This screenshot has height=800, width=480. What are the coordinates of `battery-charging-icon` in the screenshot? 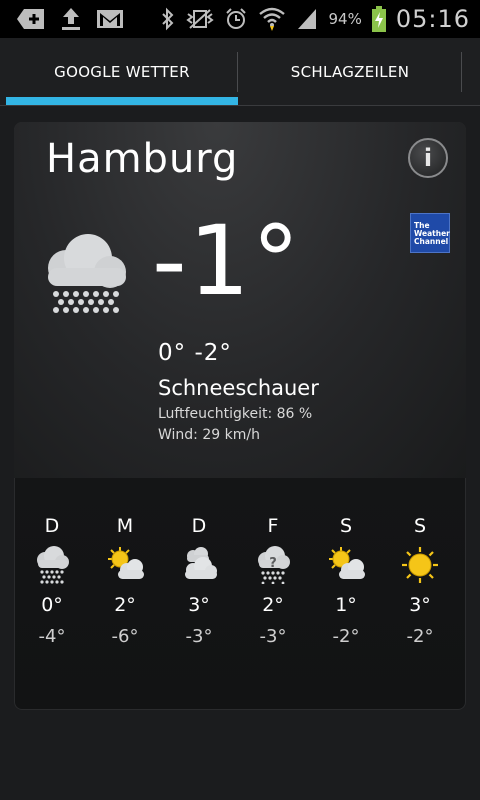 It's located at (378, 19).